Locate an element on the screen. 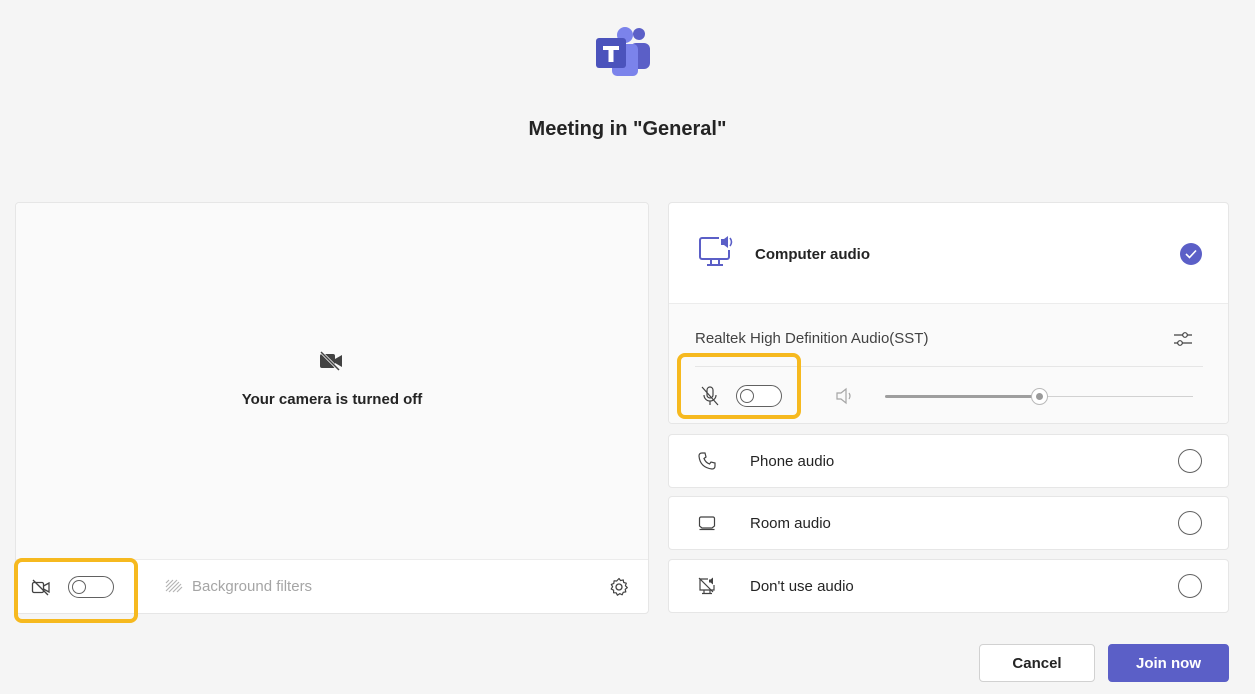  meeting-title: Meeting in "General" is located at coordinates (627, 129).